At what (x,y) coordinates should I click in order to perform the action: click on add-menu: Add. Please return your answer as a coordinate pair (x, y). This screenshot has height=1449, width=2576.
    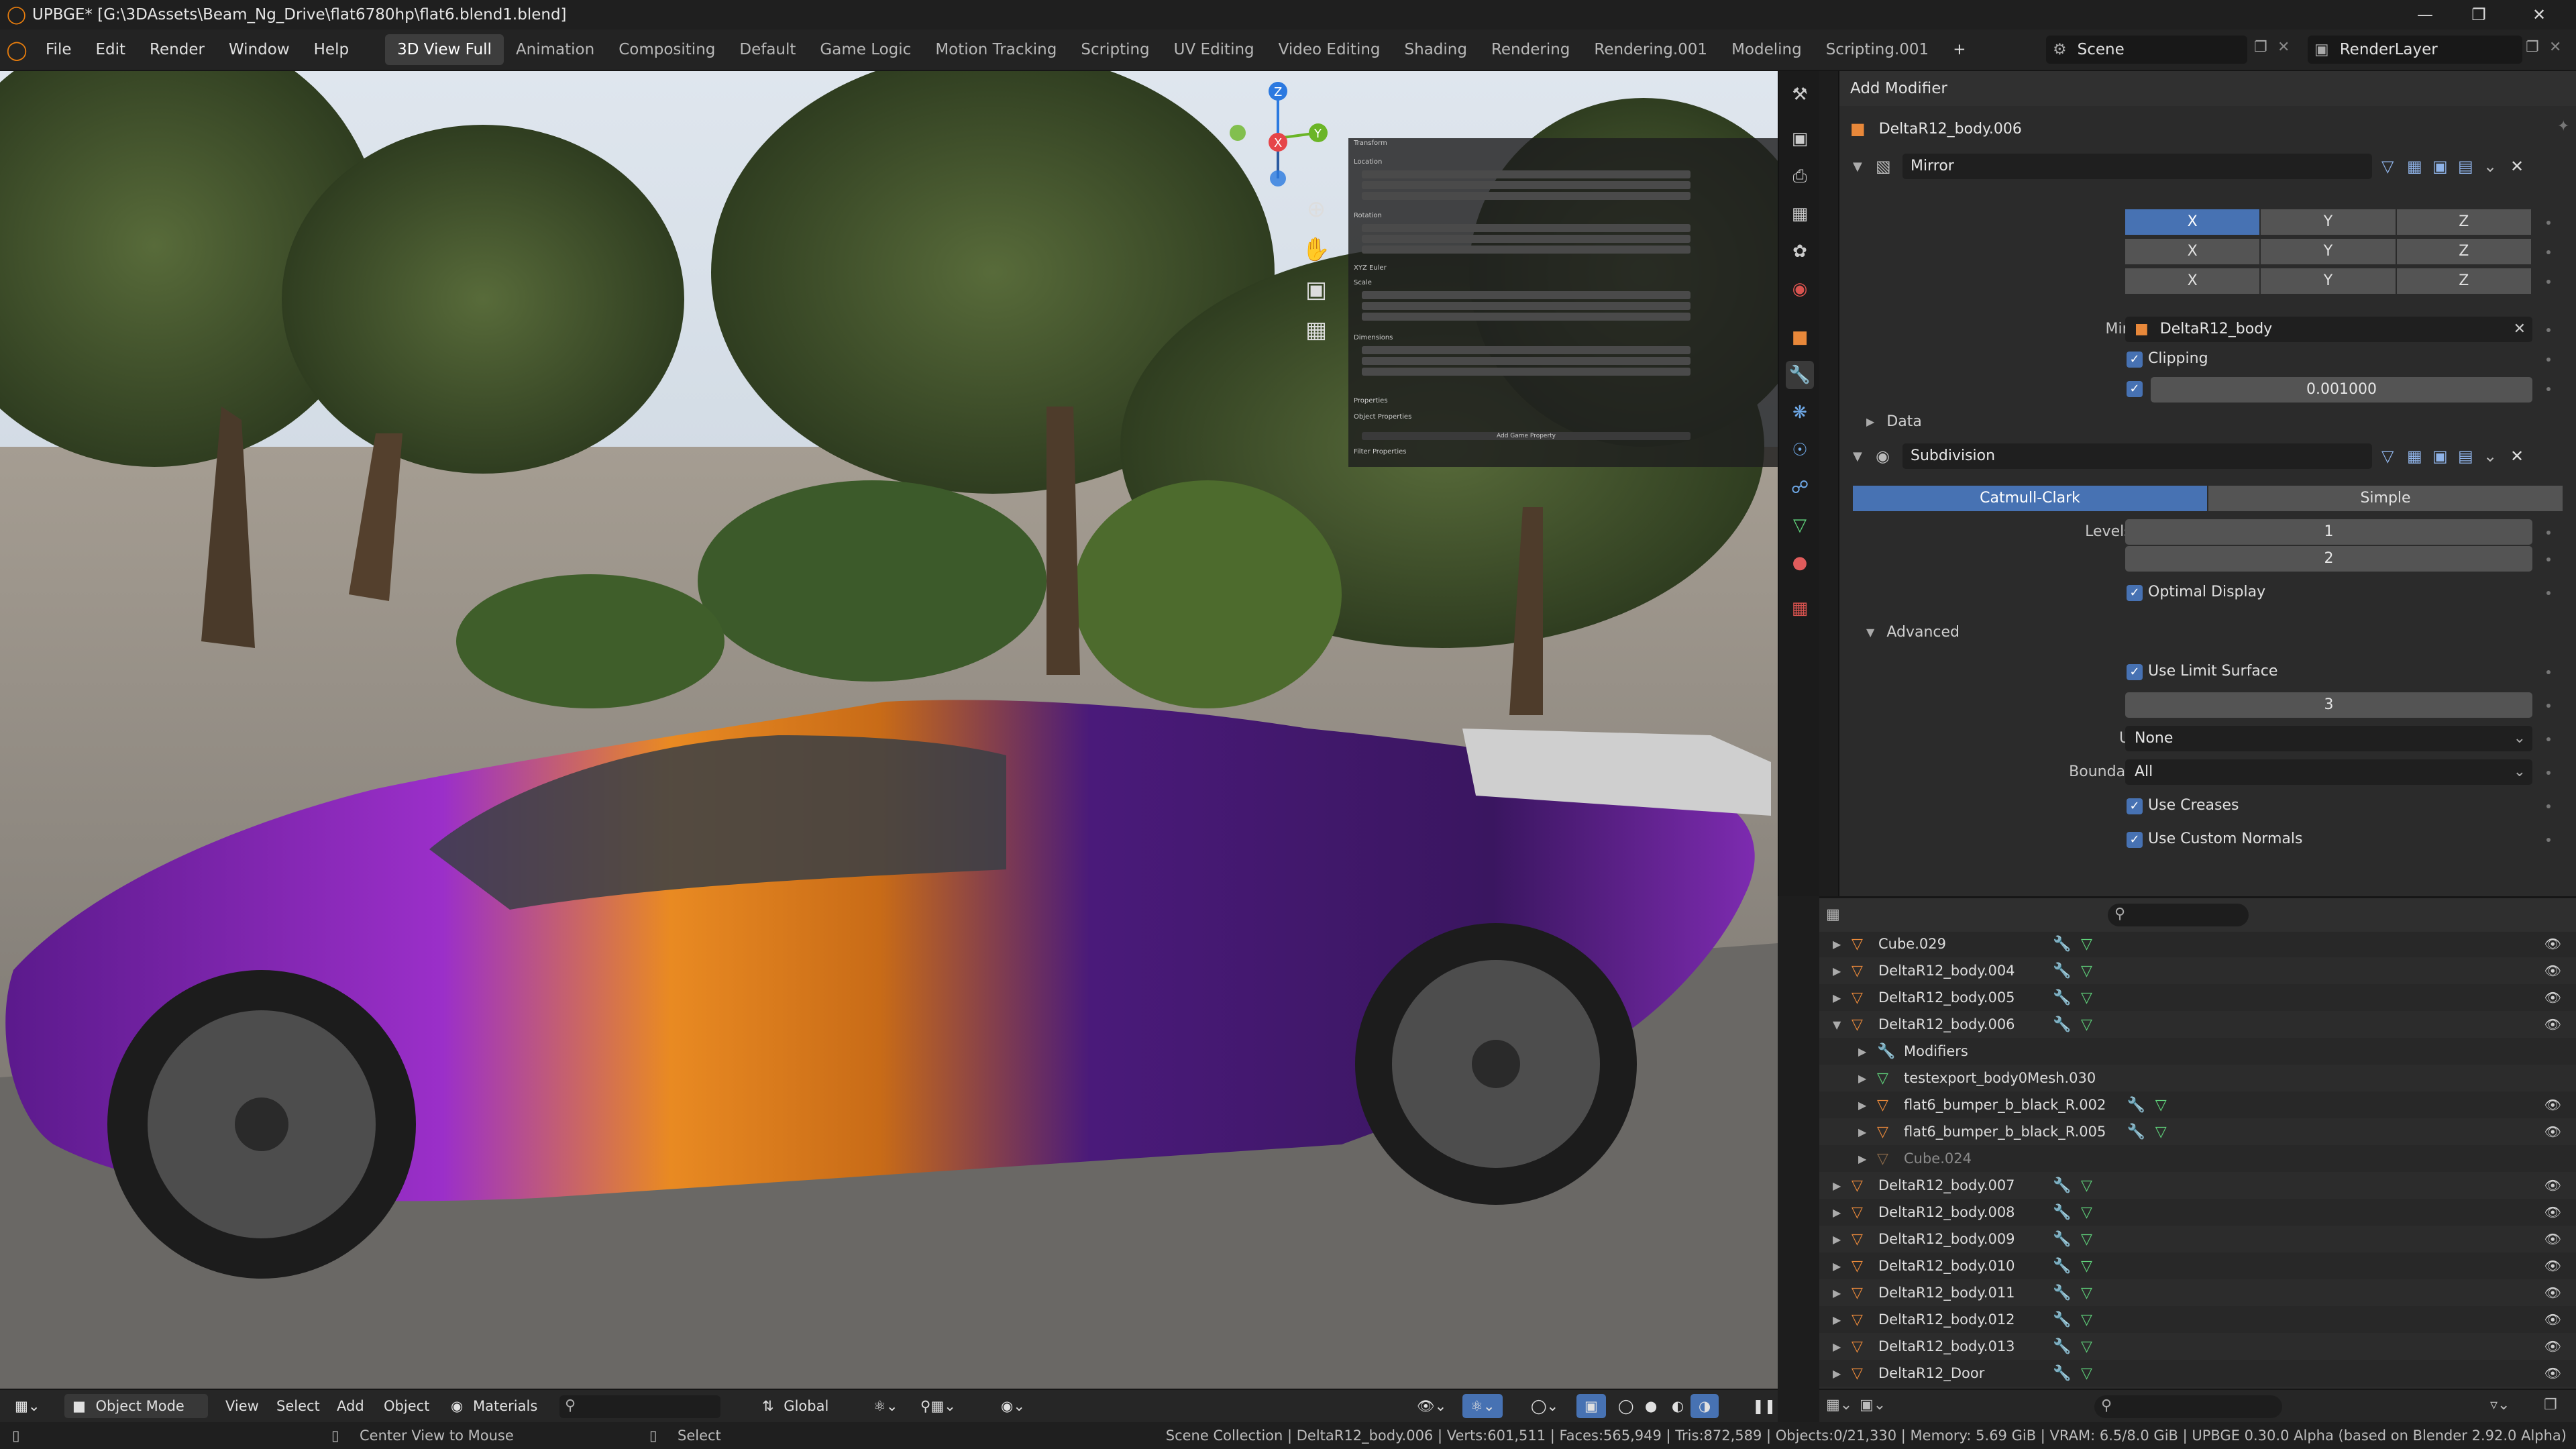
    Looking at the image, I should click on (350, 1406).